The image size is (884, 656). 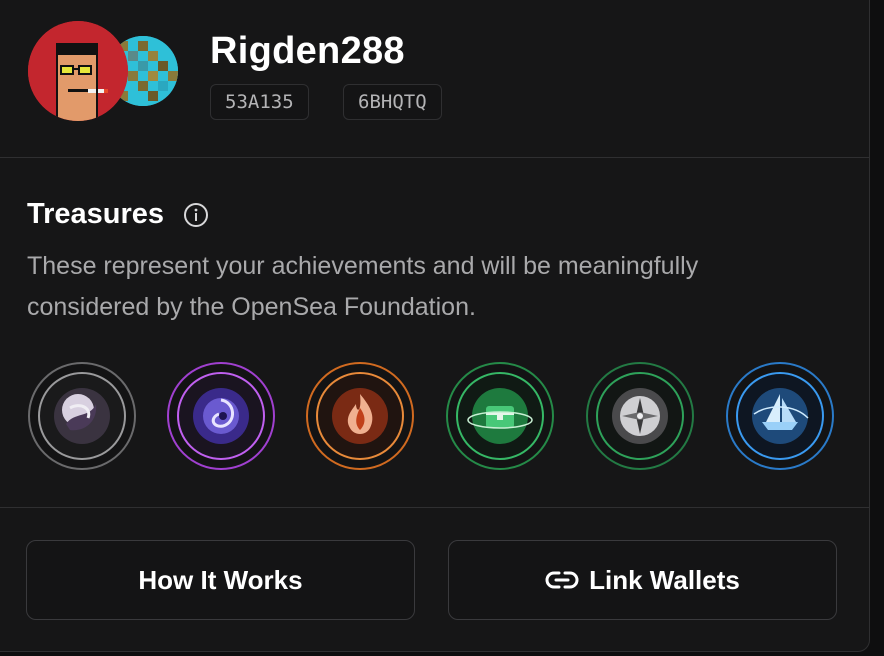 I want to click on flame-orb-icon, so click(x=360, y=416).